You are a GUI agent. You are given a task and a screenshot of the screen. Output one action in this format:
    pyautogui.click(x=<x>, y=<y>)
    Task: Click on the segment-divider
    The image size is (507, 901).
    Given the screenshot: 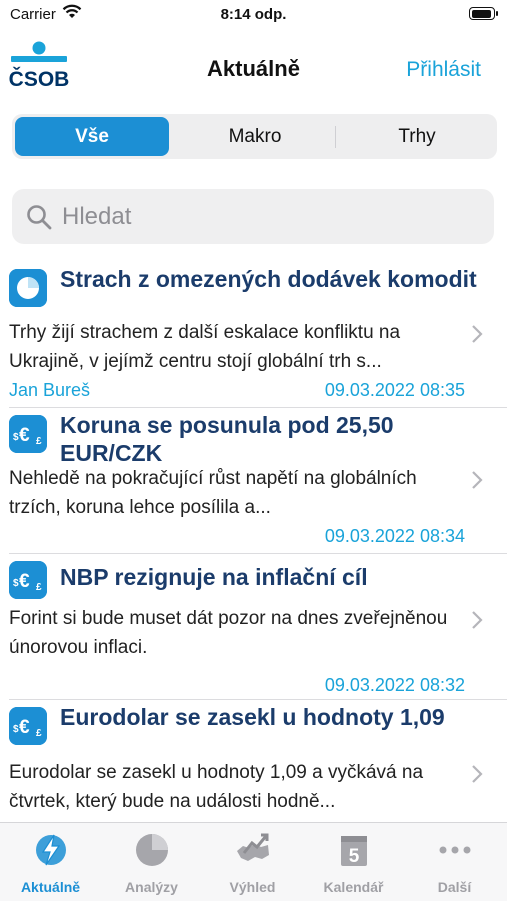 What is the action you would take?
    pyautogui.click(x=335, y=137)
    